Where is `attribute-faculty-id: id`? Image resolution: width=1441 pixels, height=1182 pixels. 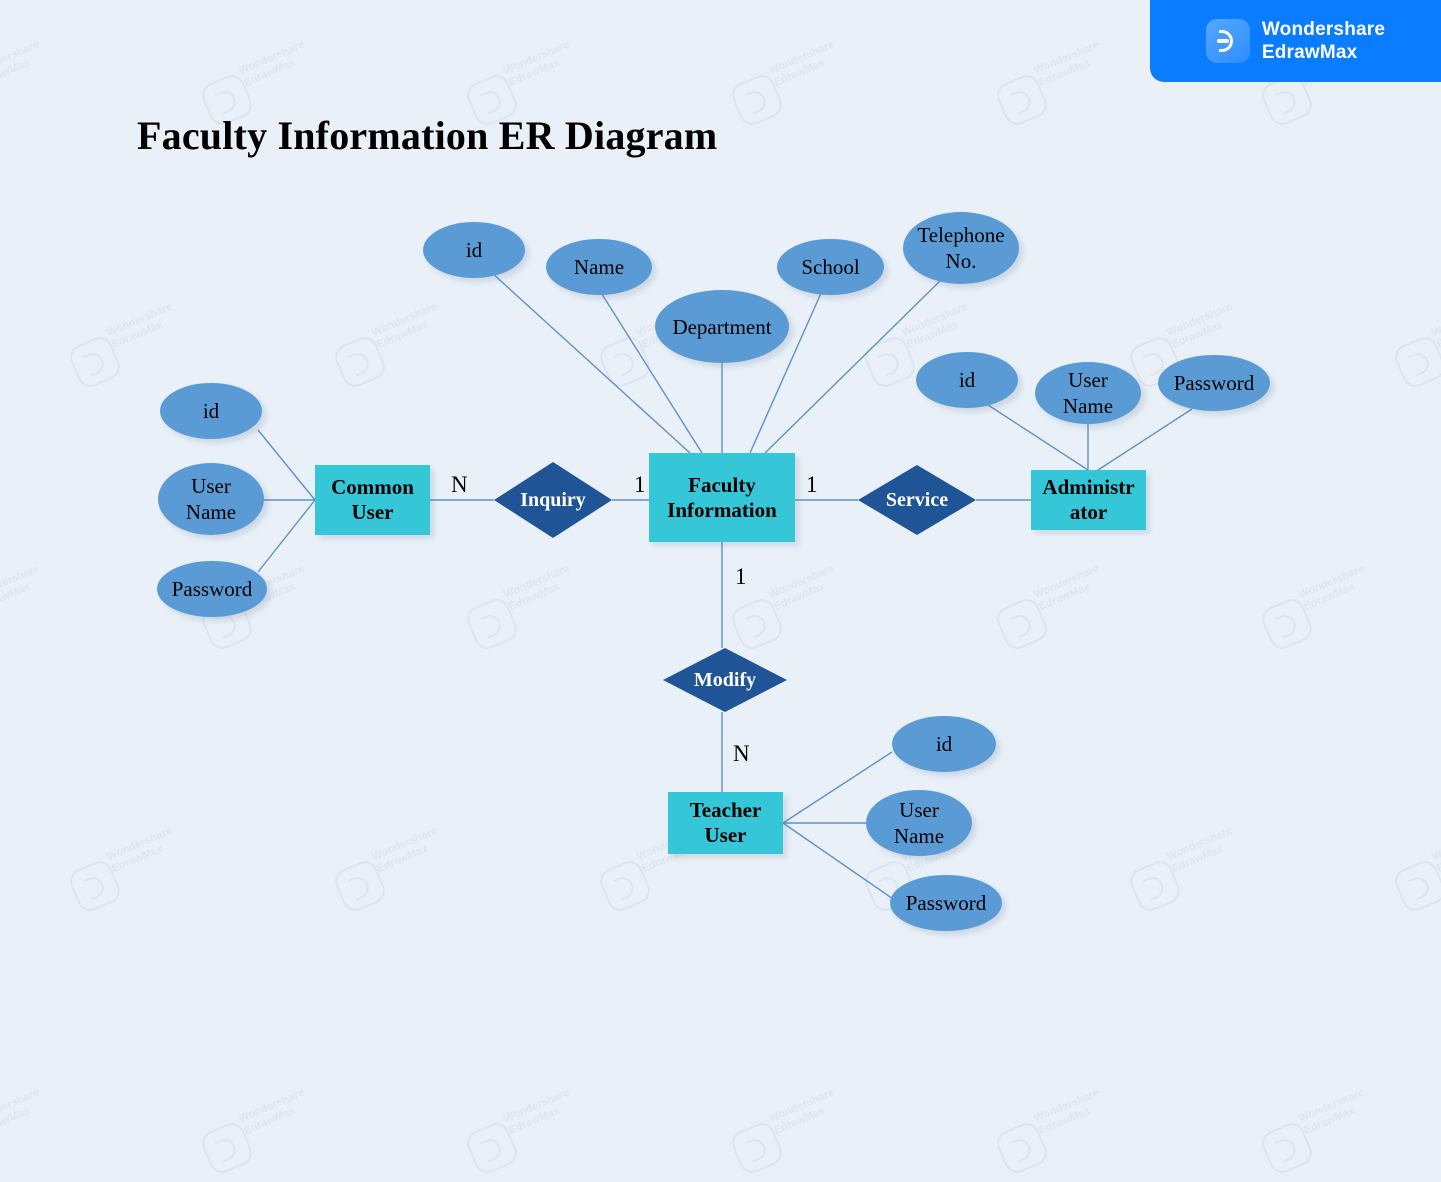
attribute-faculty-id: id is located at coordinates (474, 250).